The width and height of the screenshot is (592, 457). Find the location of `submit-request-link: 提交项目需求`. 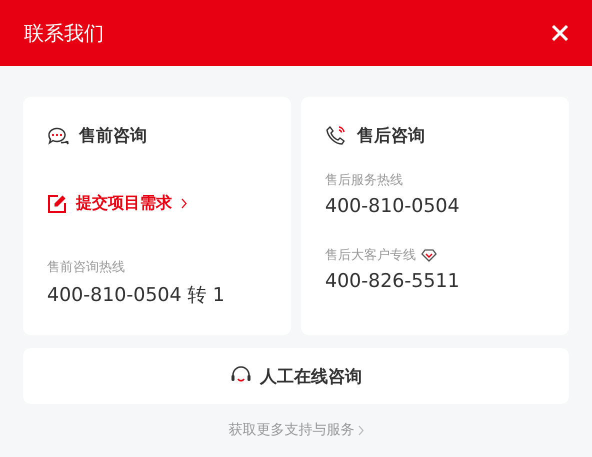

submit-request-link: 提交项目需求 is located at coordinates (157, 203).